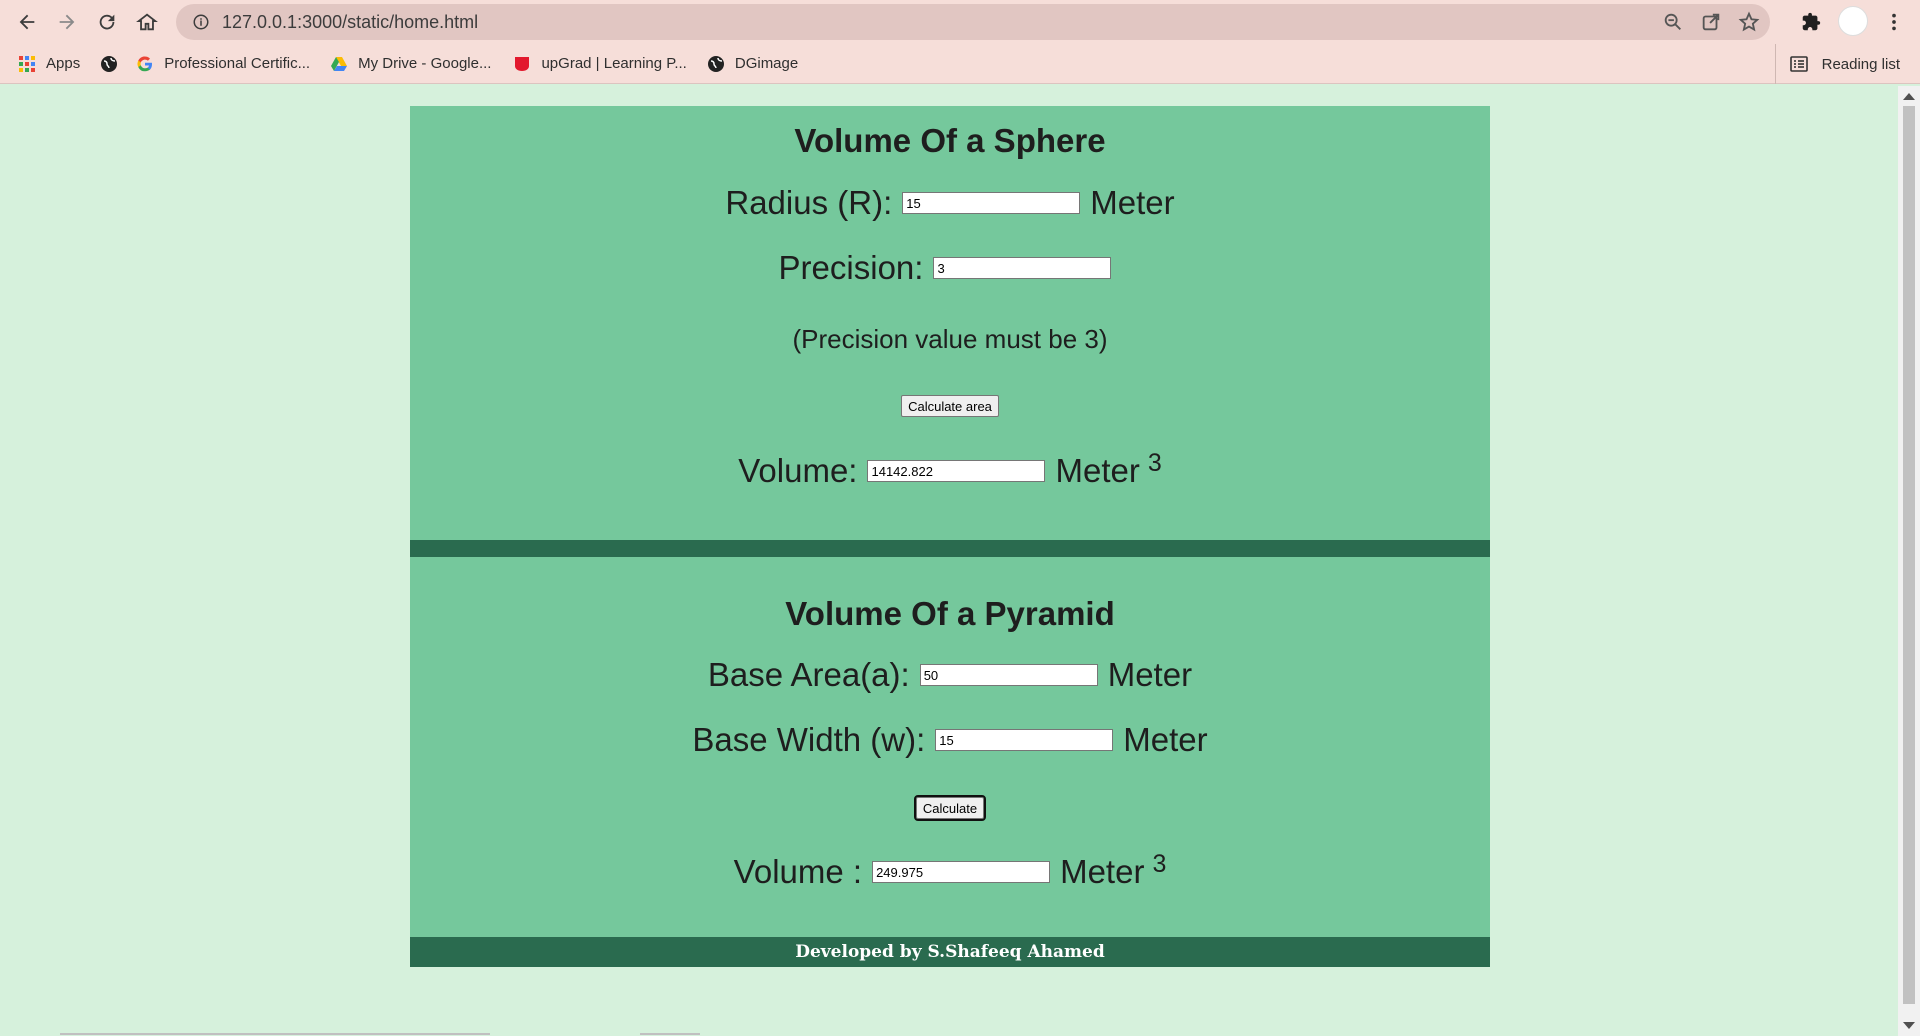 The image size is (1920, 1036). I want to click on pyramid-volume-label: Volume :, so click(798, 871).